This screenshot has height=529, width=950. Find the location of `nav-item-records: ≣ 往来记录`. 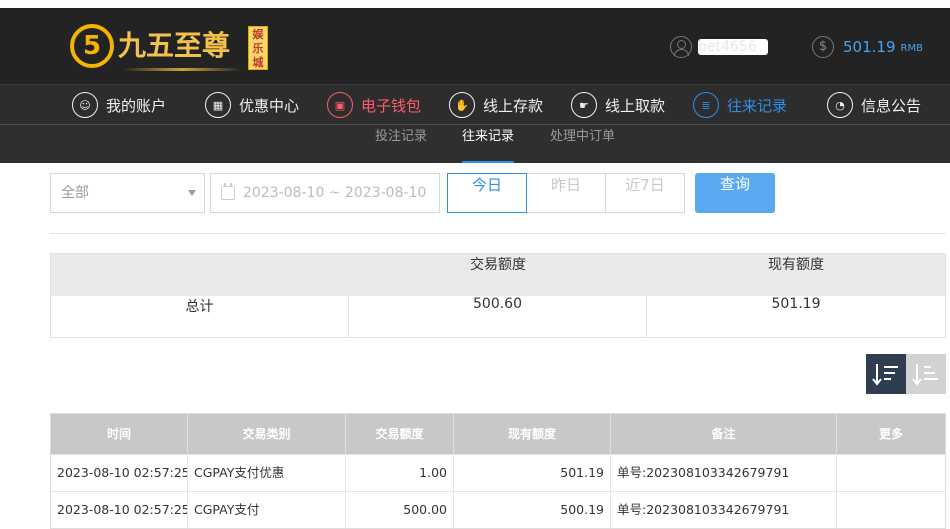

nav-item-records: ≣ 往来记录 is located at coordinates (740, 105).